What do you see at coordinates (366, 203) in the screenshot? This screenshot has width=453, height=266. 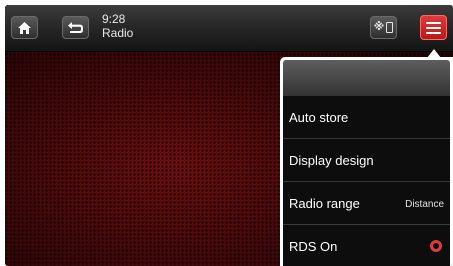 I see `menu-item-radio-range: Radio range Distance` at bounding box center [366, 203].